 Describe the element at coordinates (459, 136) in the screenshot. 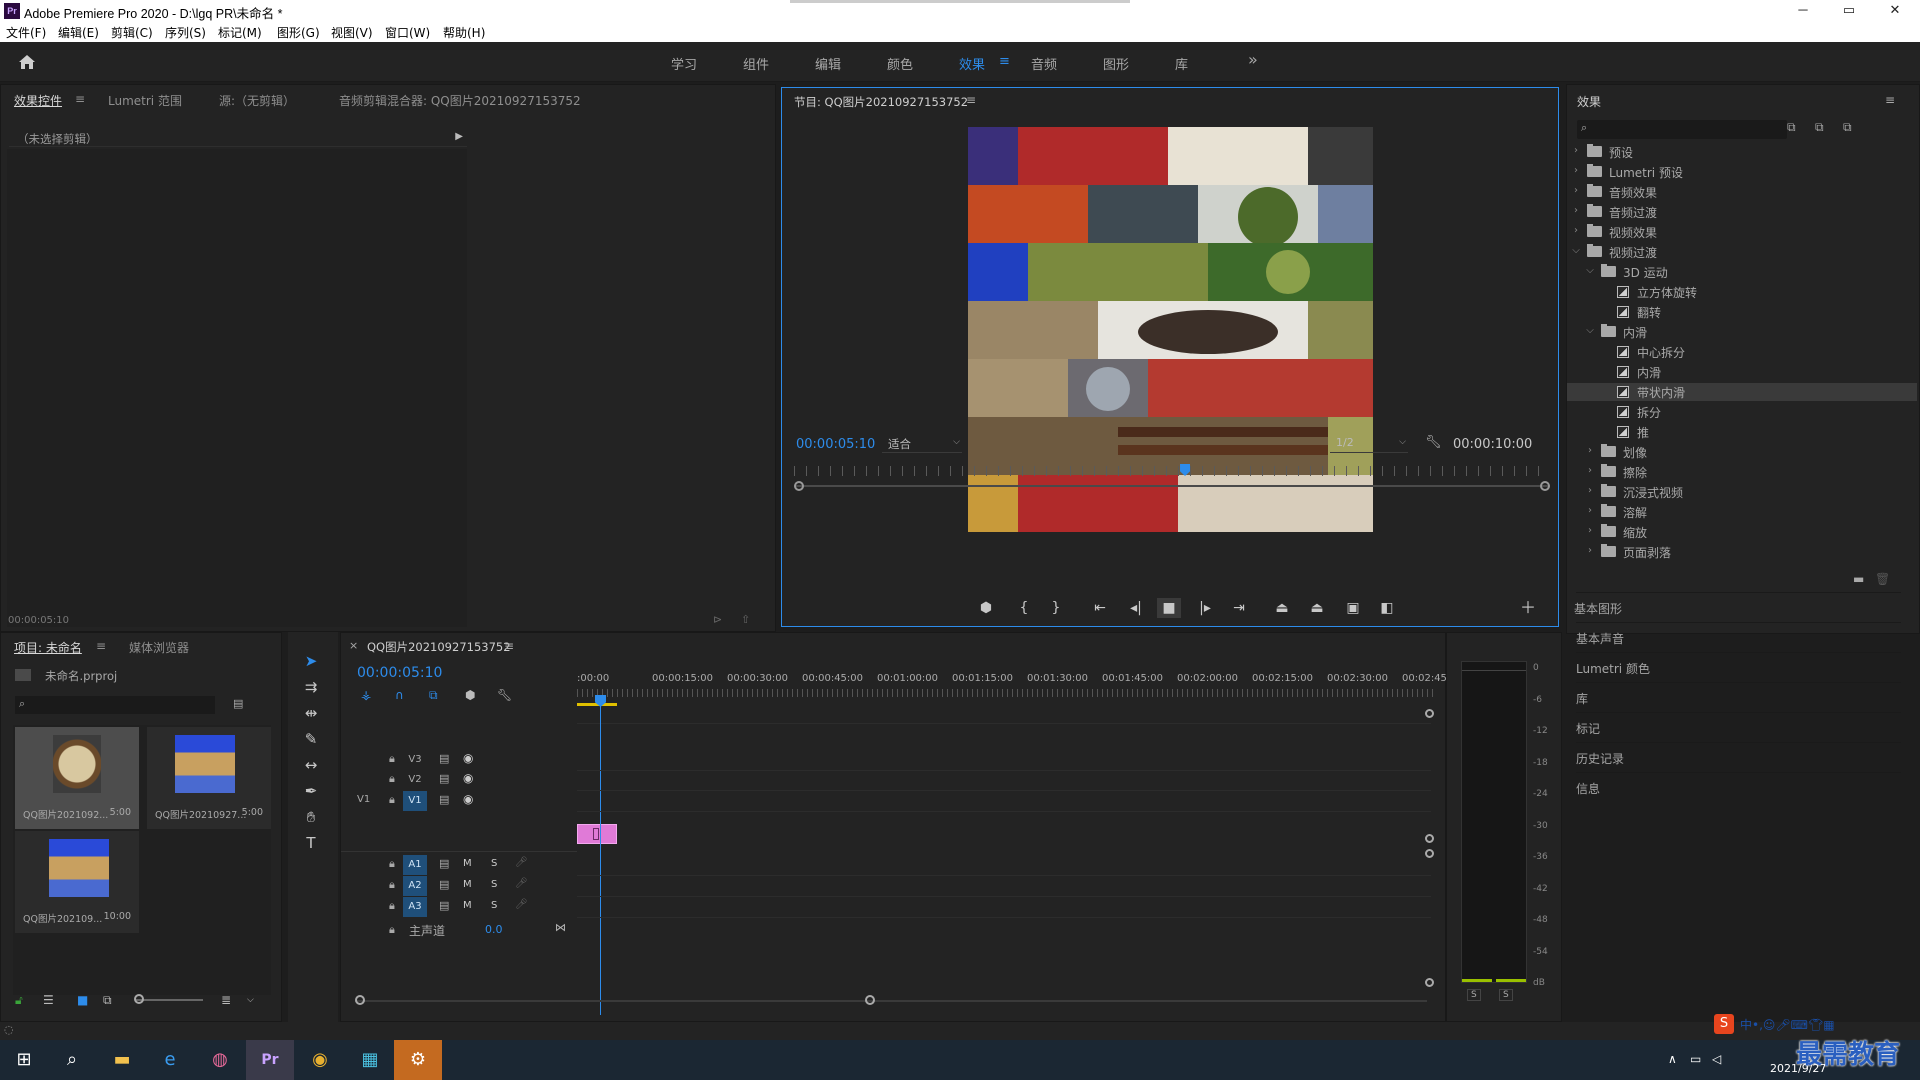

I see `expand-arrow-icon: ▶` at that location.